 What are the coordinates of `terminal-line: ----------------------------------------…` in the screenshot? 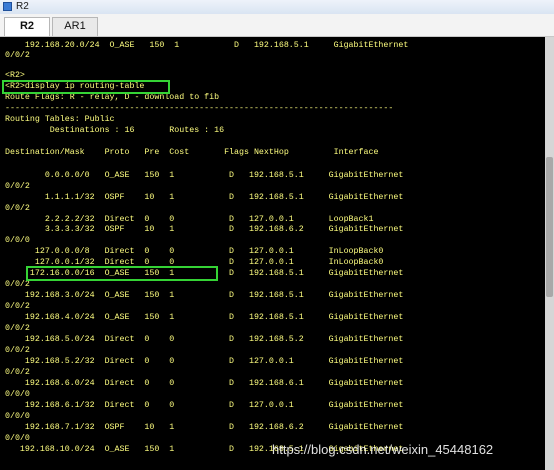 It's located at (199, 108).